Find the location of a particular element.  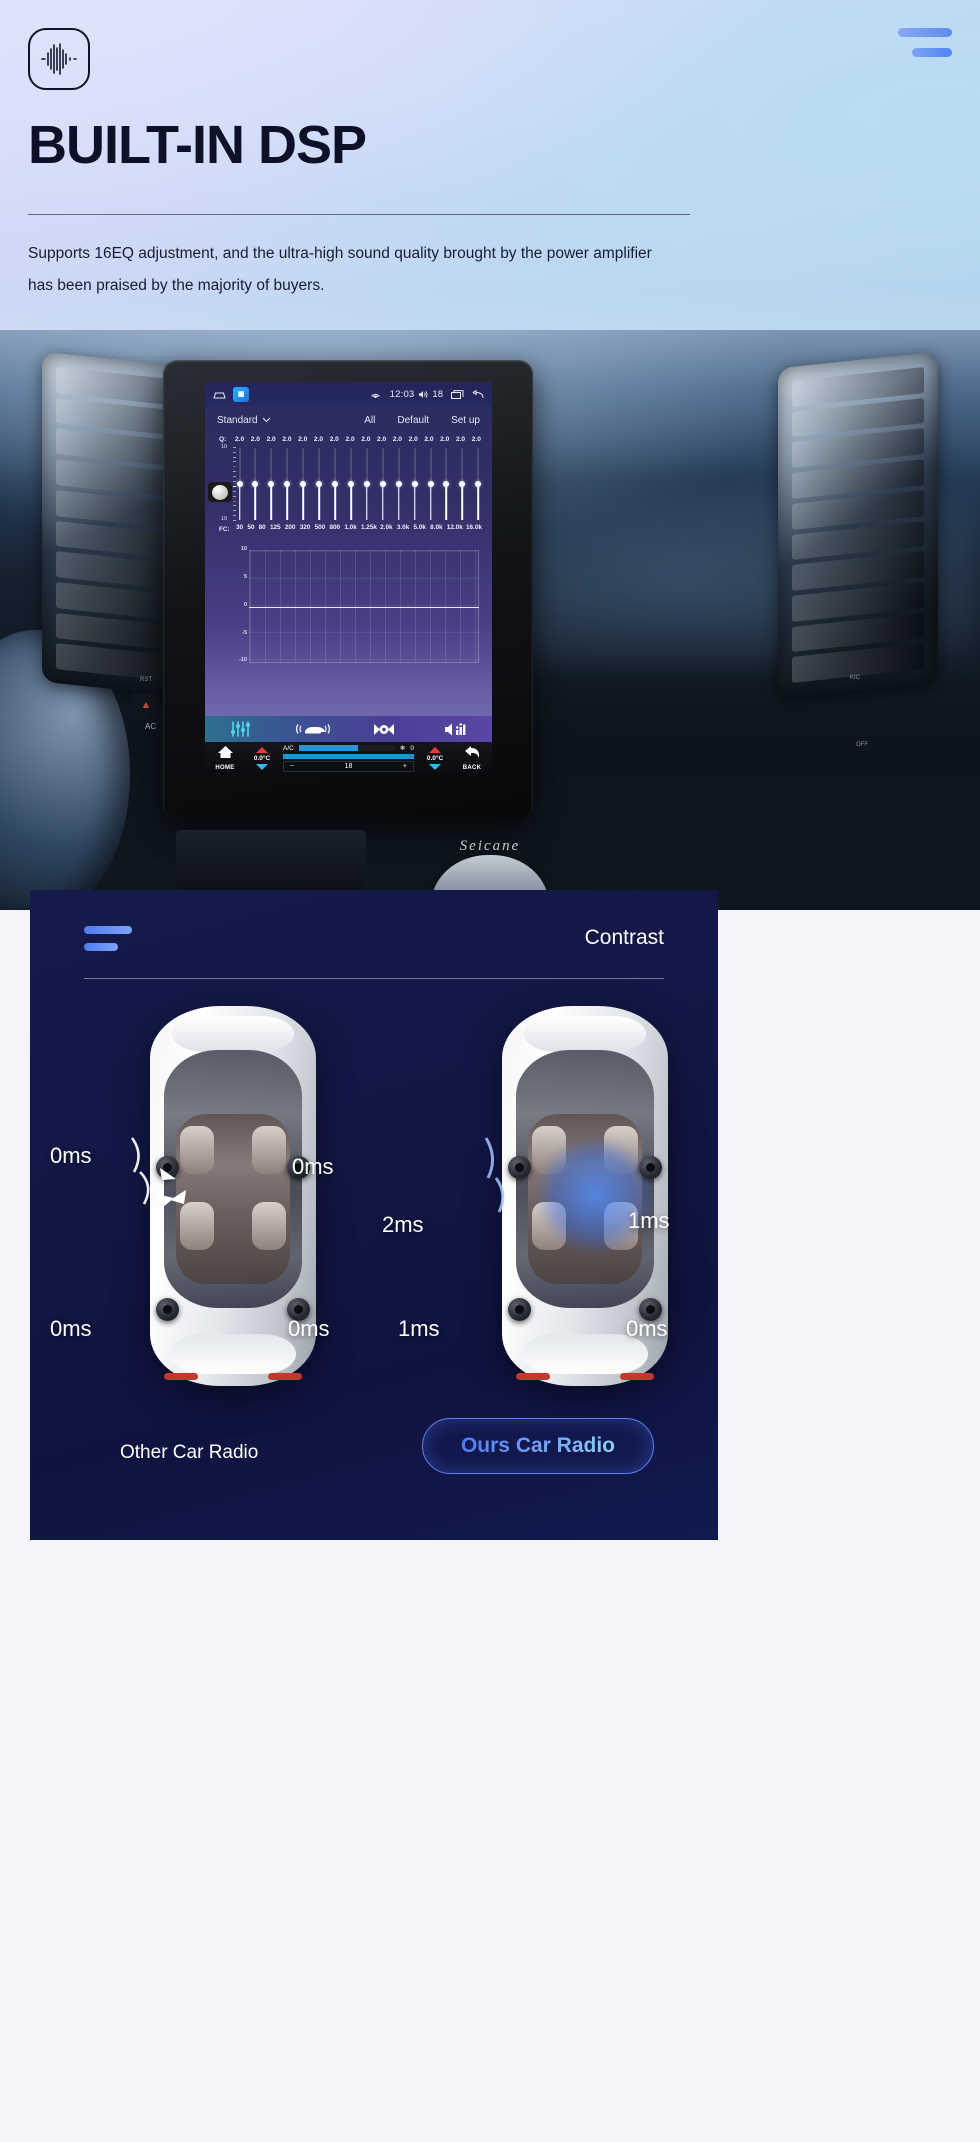

fc-value: 5.0k is located at coordinates (419, 528).